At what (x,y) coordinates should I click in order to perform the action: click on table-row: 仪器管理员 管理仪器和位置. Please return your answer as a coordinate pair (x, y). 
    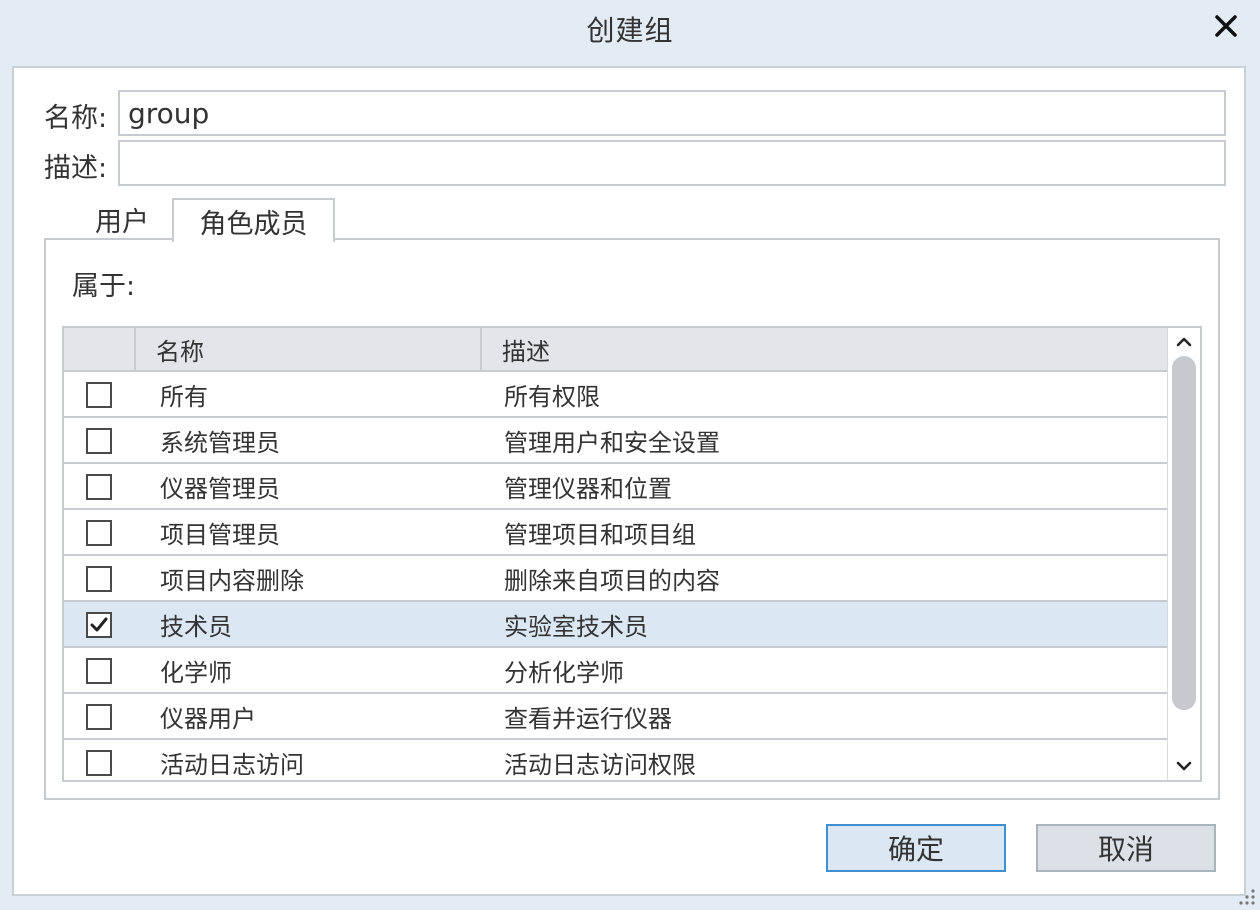
    Looking at the image, I should click on (617, 487).